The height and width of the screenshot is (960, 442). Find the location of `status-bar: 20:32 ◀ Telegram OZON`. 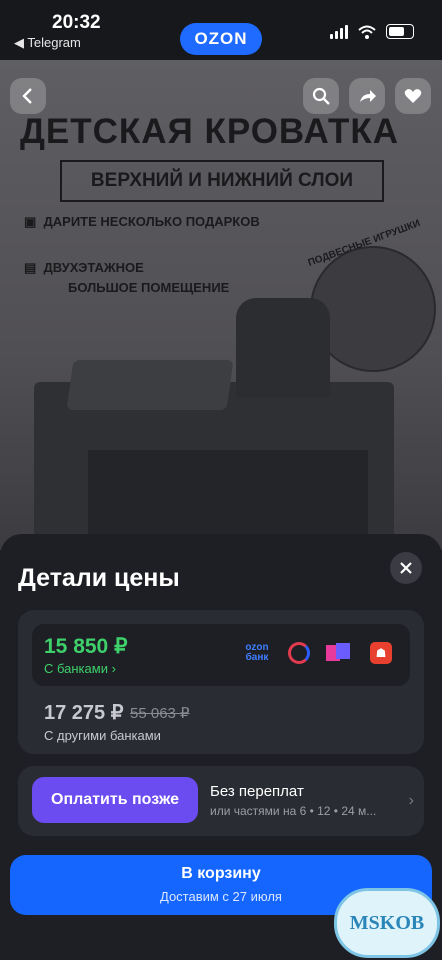

status-bar: 20:32 ◀ Telegram OZON is located at coordinates (221, 30).